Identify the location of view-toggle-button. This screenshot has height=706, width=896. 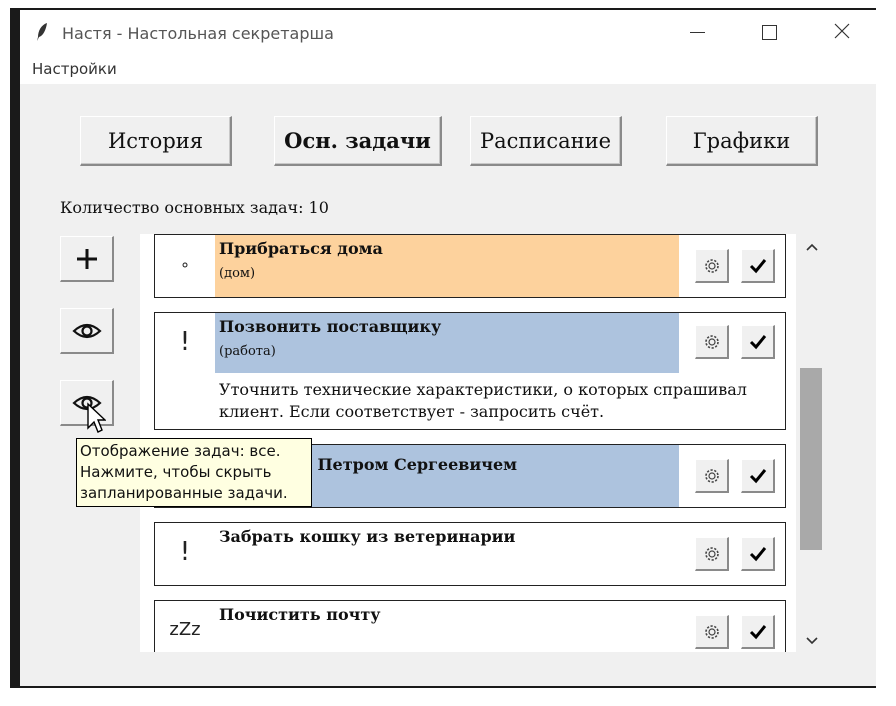
(87, 331).